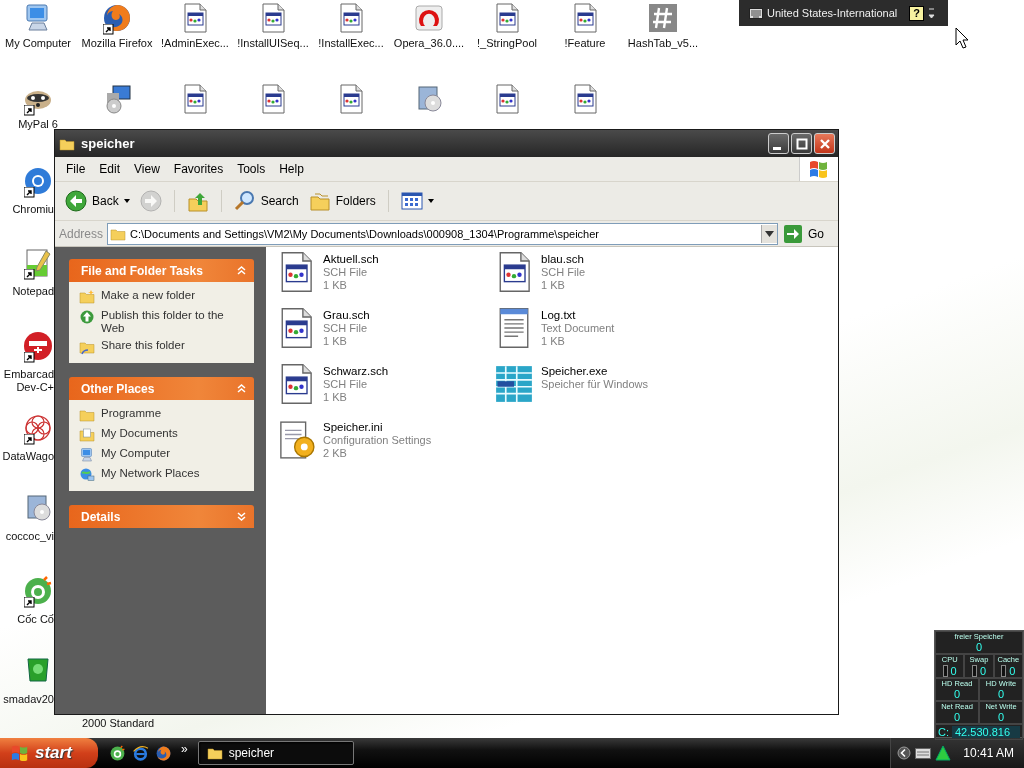 The width and height of the screenshot is (1024, 768). What do you see at coordinates (173, 322) in the screenshot?
I see `task-link: Publish this folder to the Web` at bounding box center [173, 322].